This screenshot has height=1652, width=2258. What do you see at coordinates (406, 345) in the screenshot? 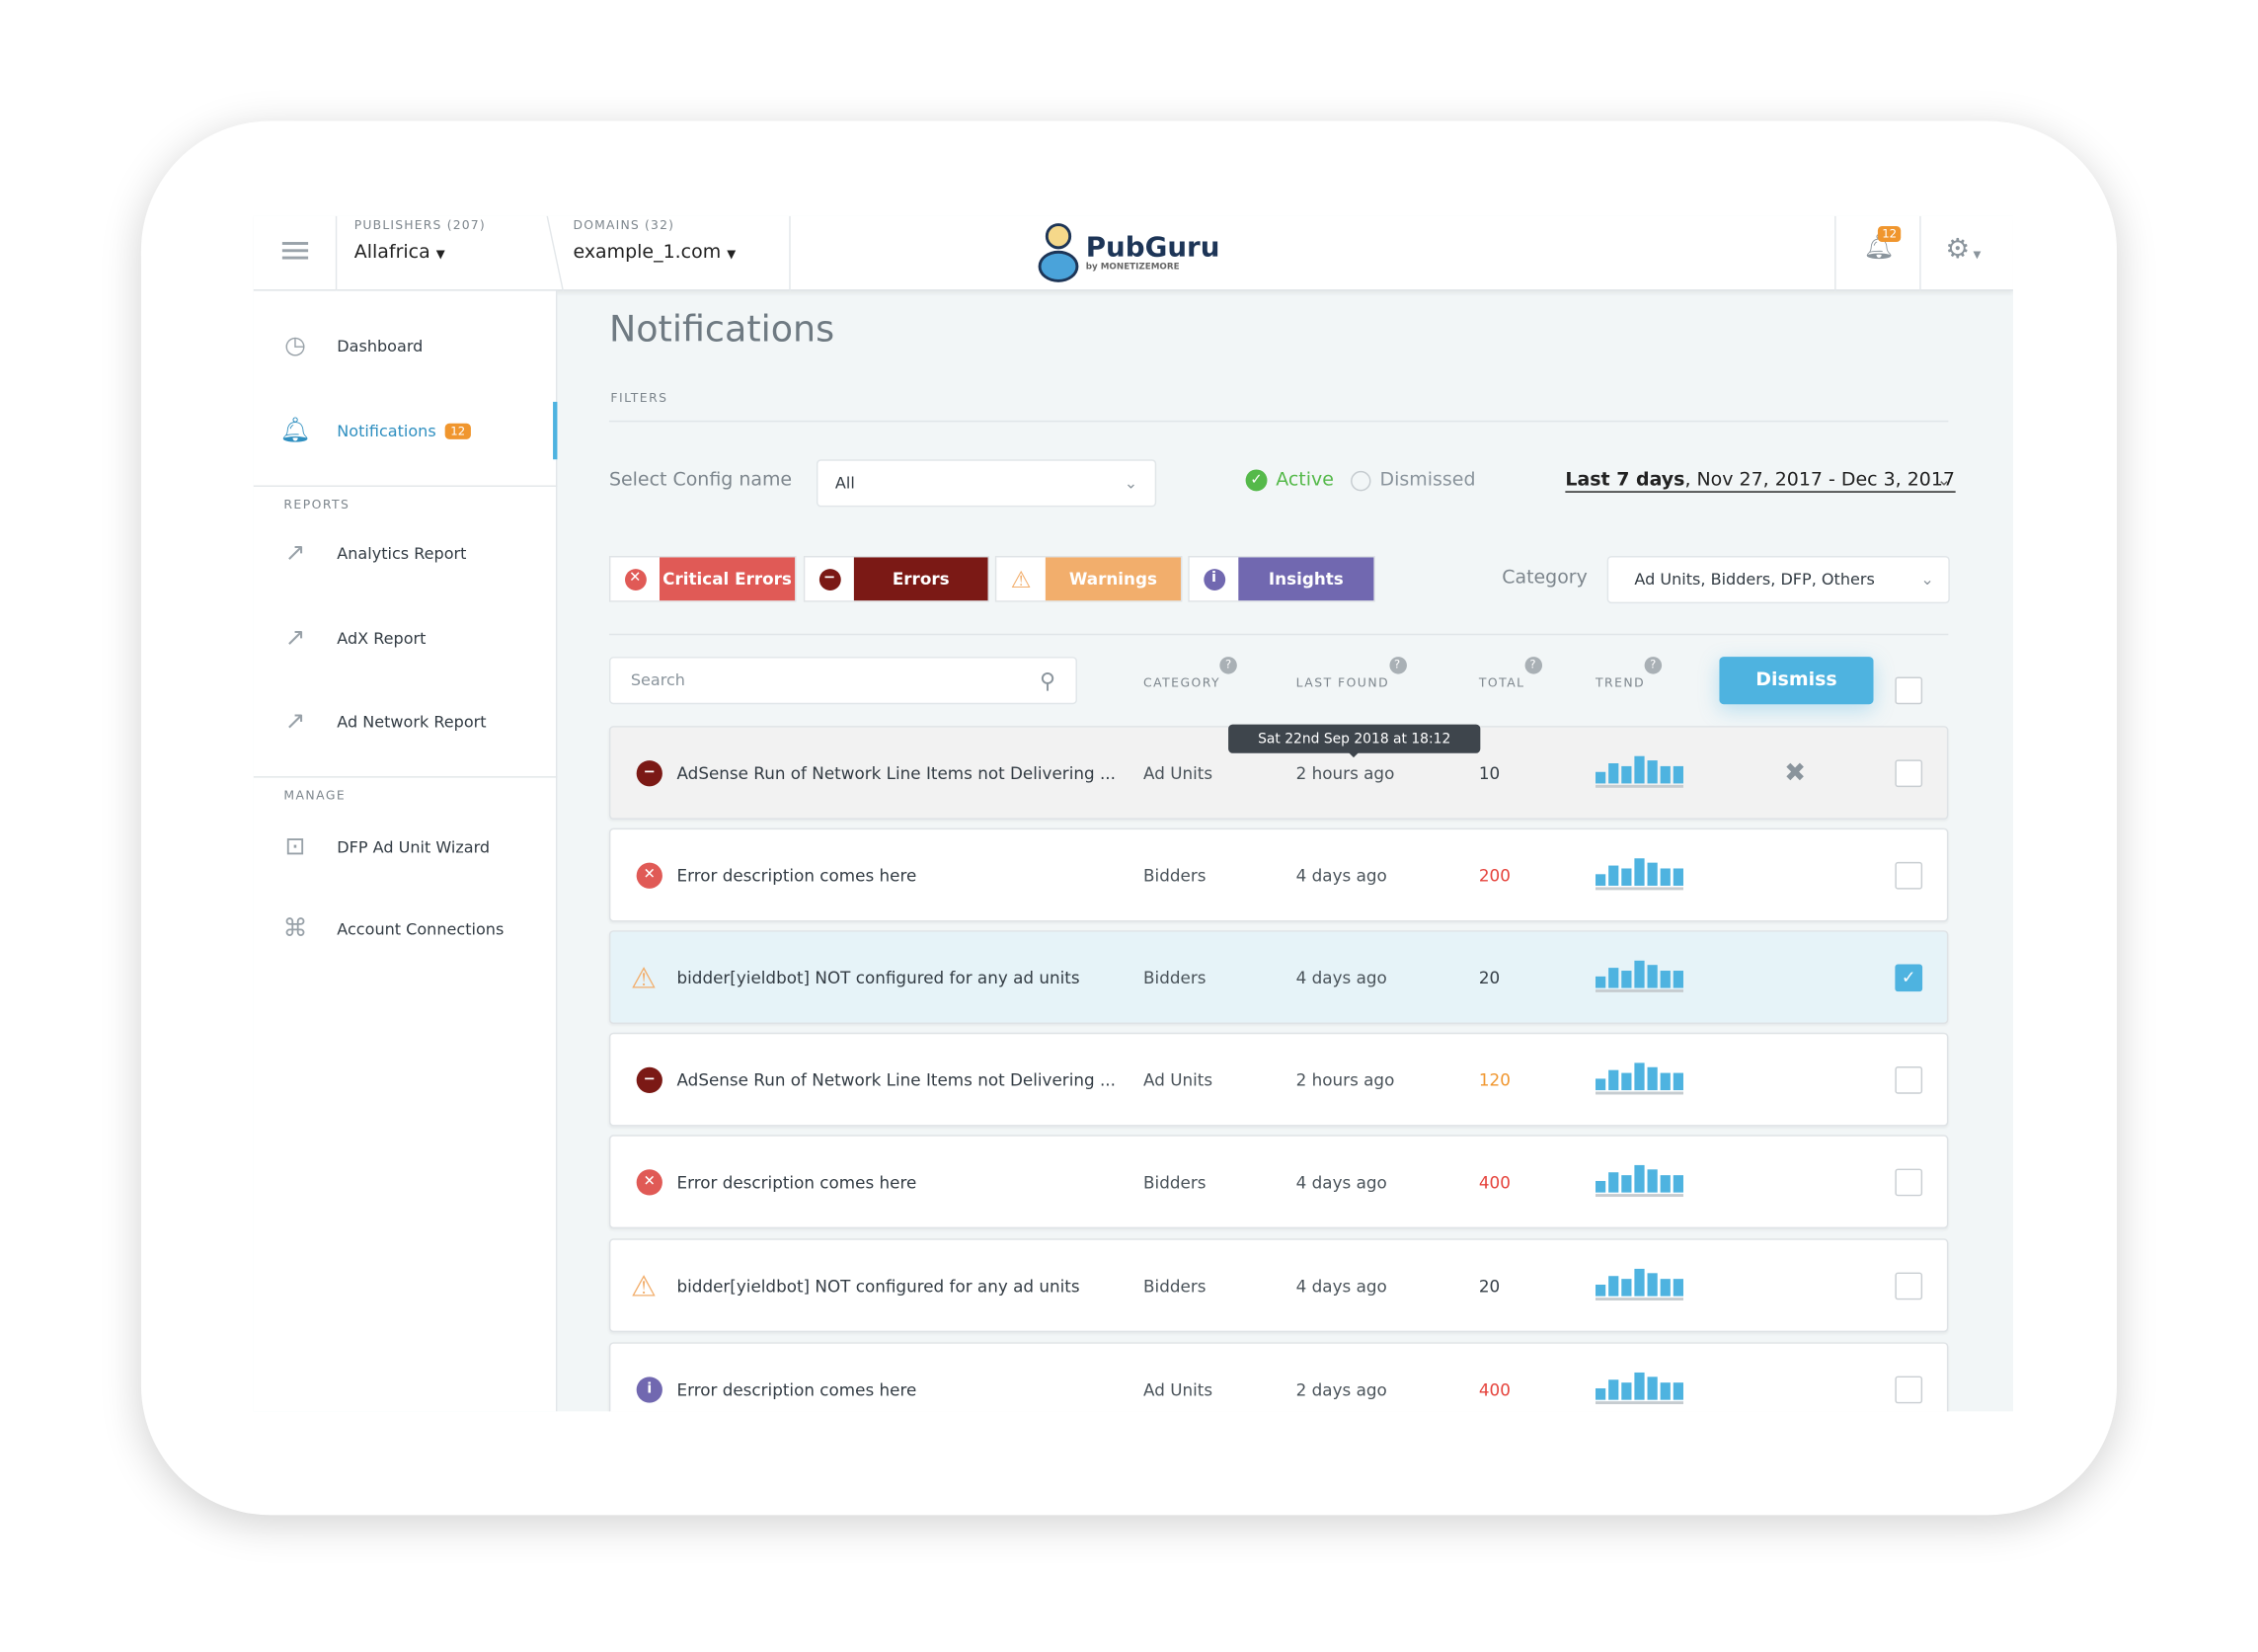
I see `sidebar-item-dashboard: ◷ Dashboard` at bounding box center [406, 345].